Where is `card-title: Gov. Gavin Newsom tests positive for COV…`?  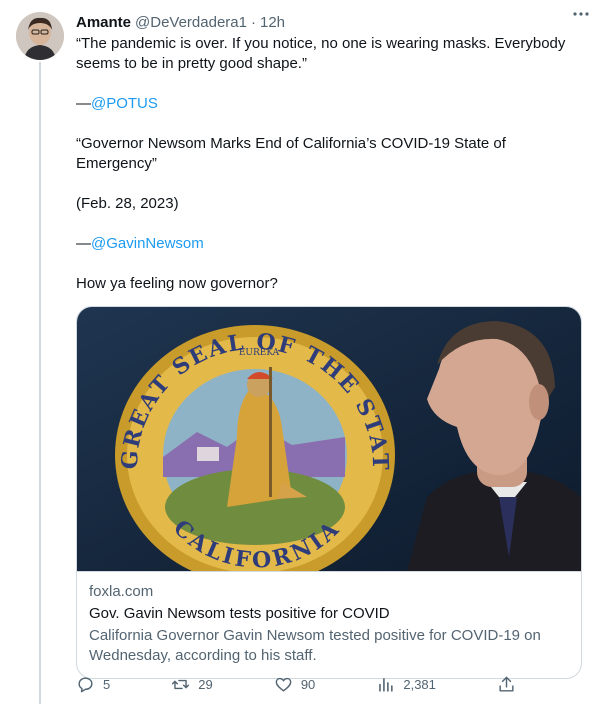 card-title: Gov. Gavin Newsom tests positive for COV… is located at coordinates (239, 613).